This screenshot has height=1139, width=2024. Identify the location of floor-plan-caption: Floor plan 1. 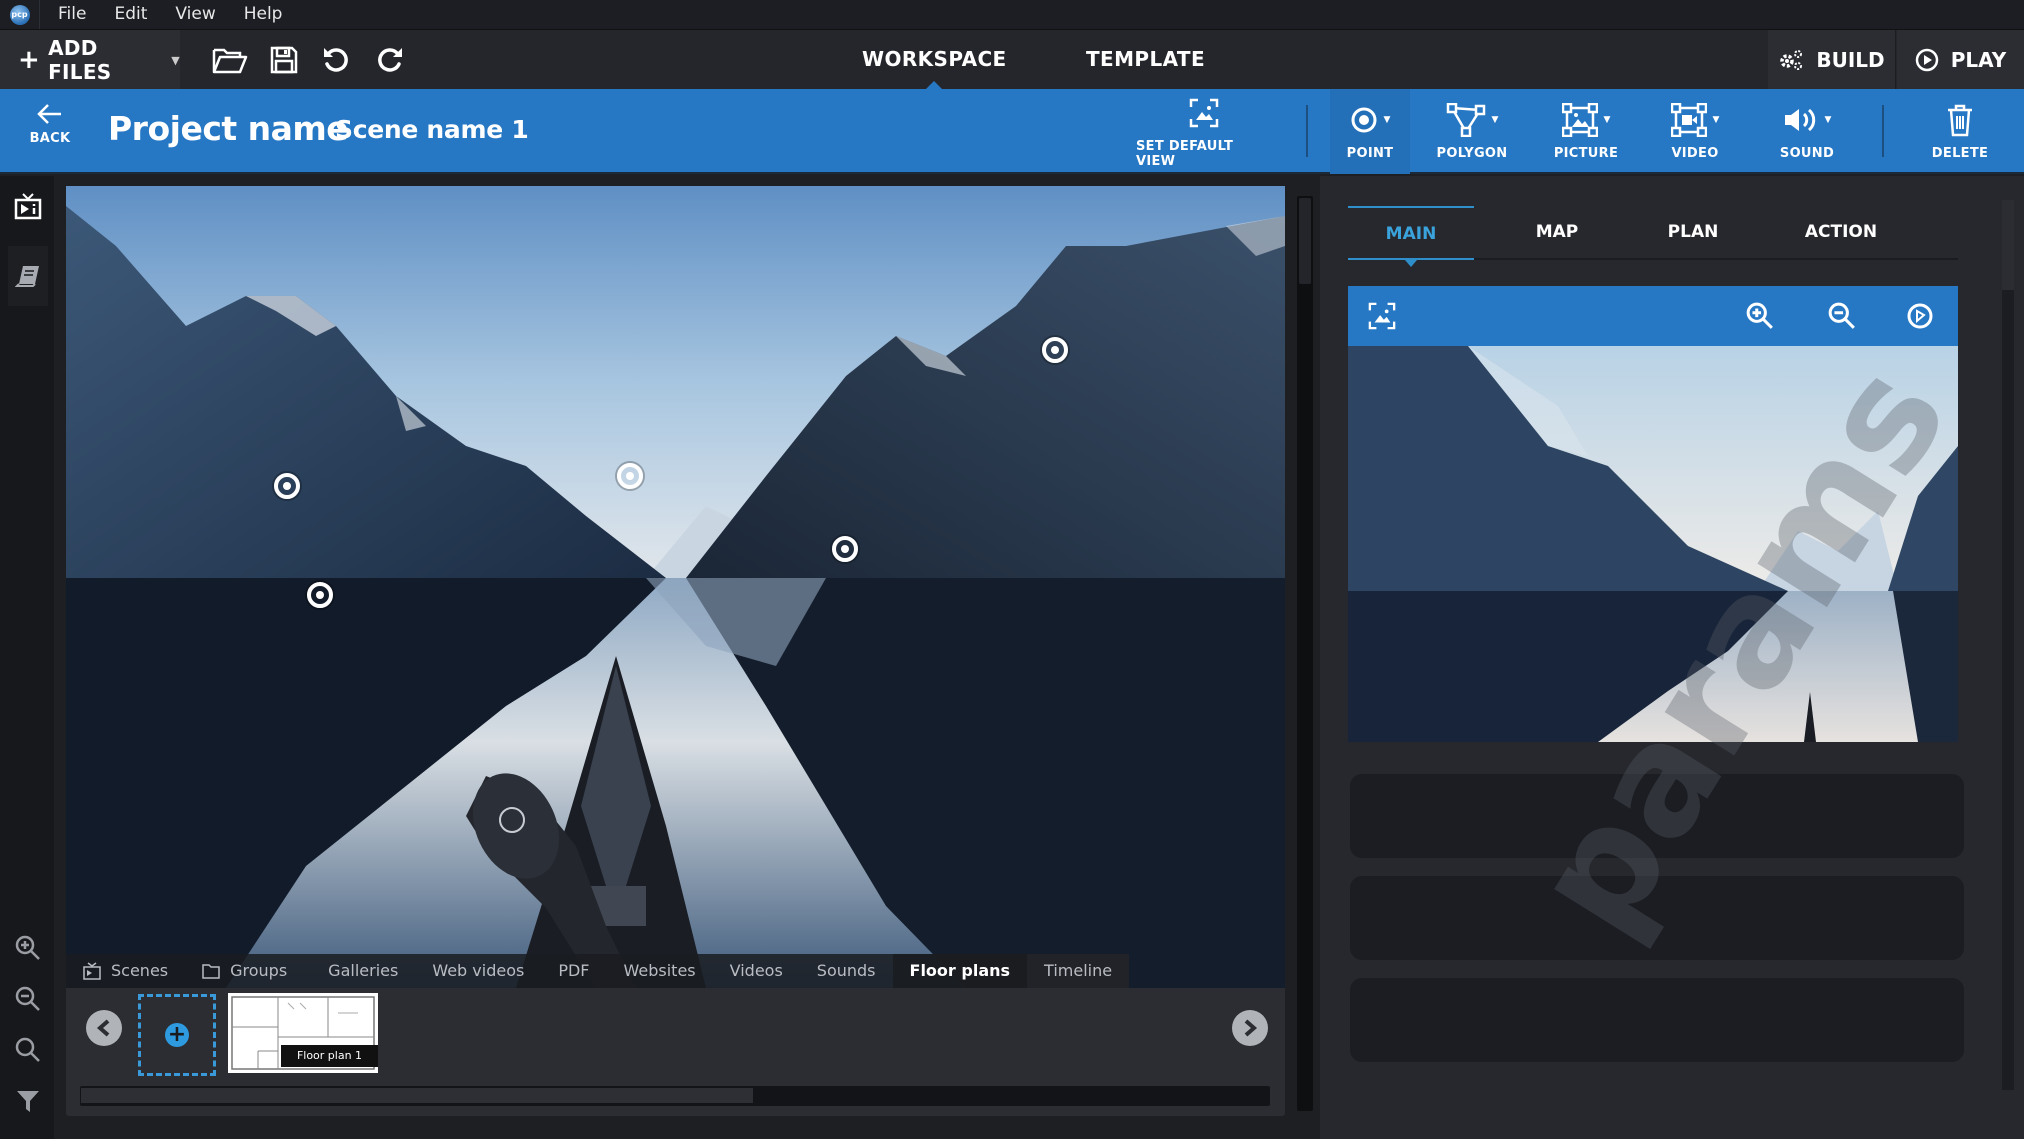
(329, 1056).